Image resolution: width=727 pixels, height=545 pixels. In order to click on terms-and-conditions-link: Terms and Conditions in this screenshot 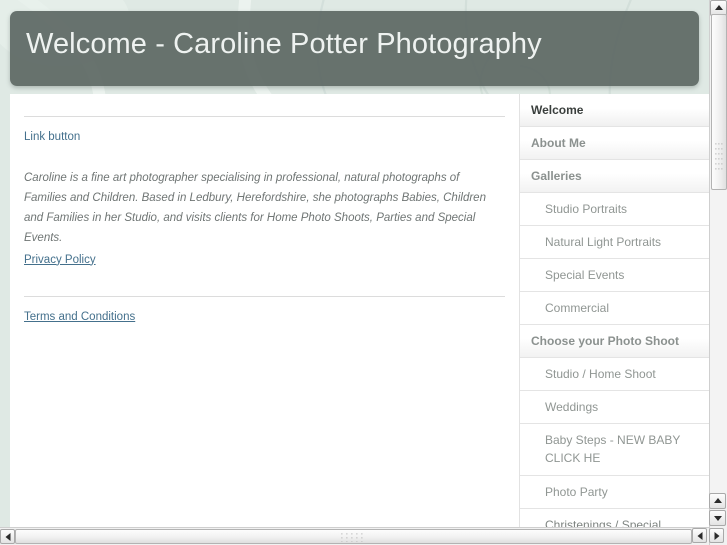, I will do `click(79, 317)`.